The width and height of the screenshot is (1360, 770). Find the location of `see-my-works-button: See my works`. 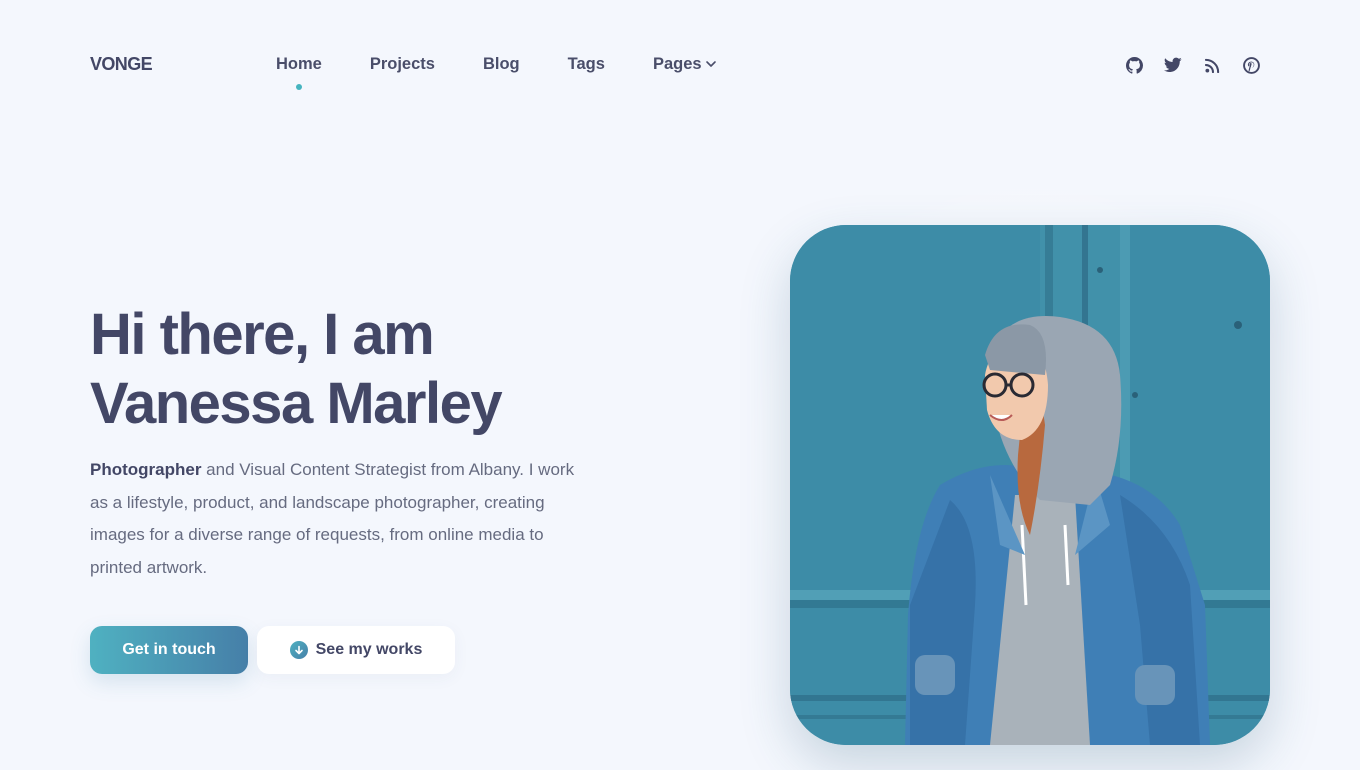

see-my-works-button: See my works is located at coordinates (356, 650).